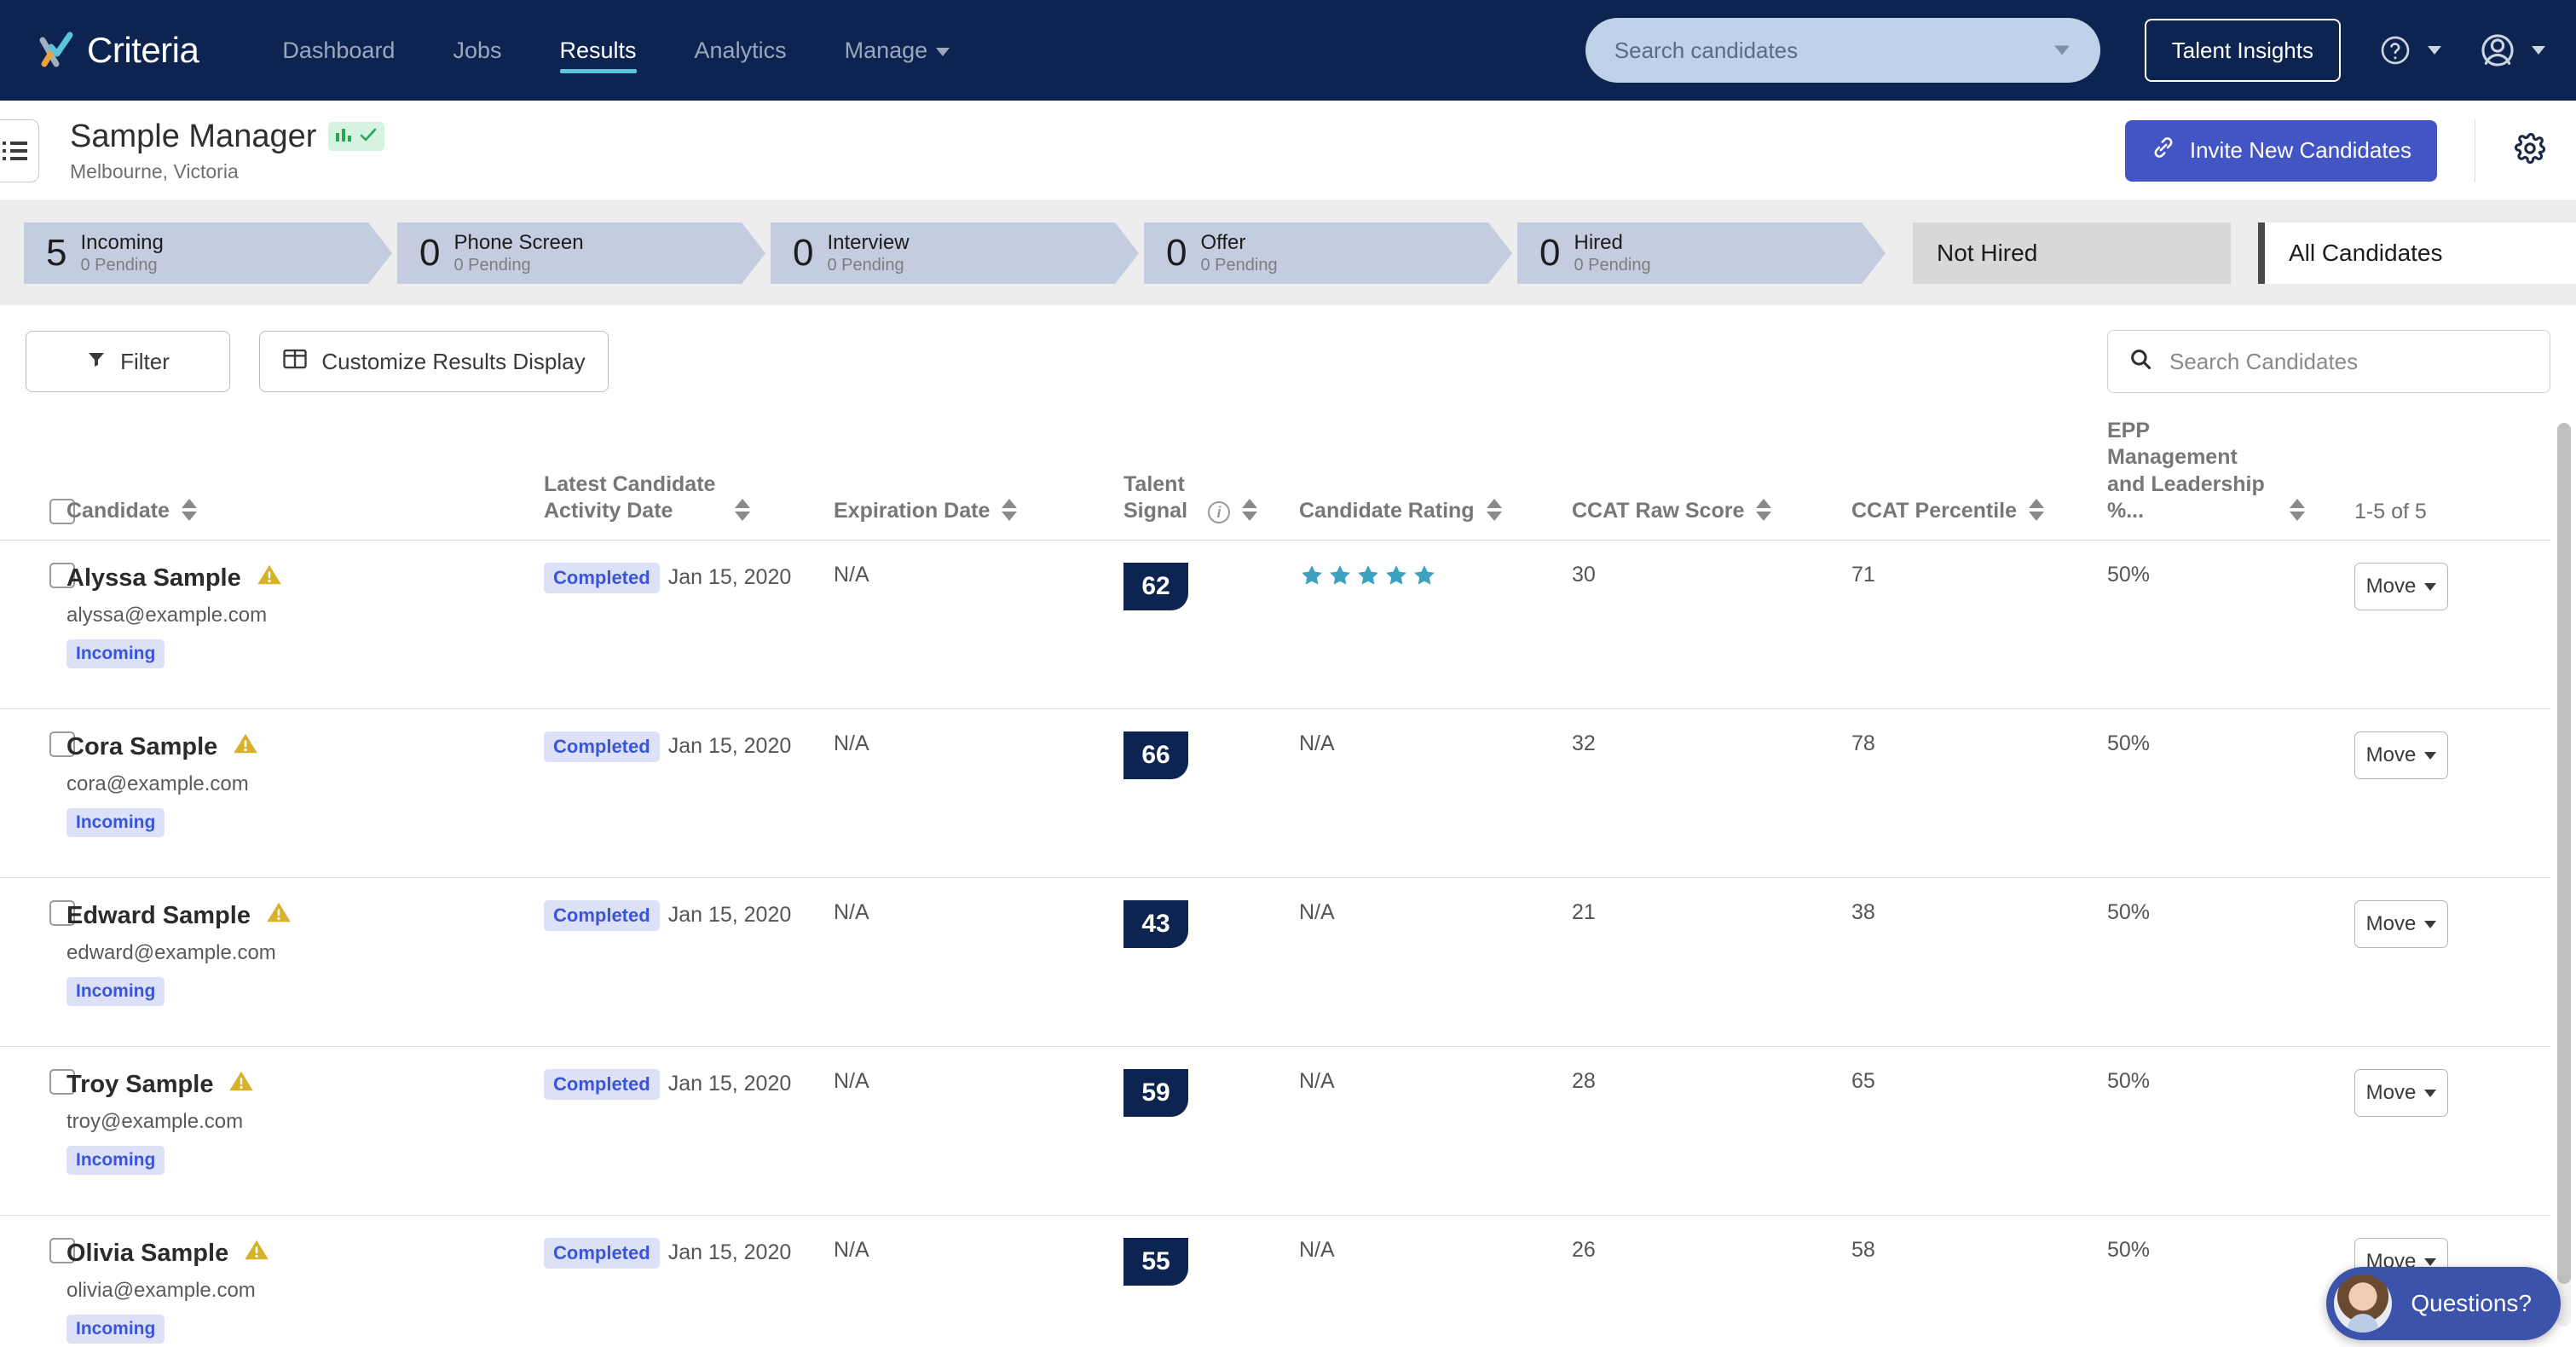 This screenshot has width=2576, height=1347. Describe the element at coordinates (886, 50) in the screenshot. I see `nav-link-manage-label: Manage` at that location.